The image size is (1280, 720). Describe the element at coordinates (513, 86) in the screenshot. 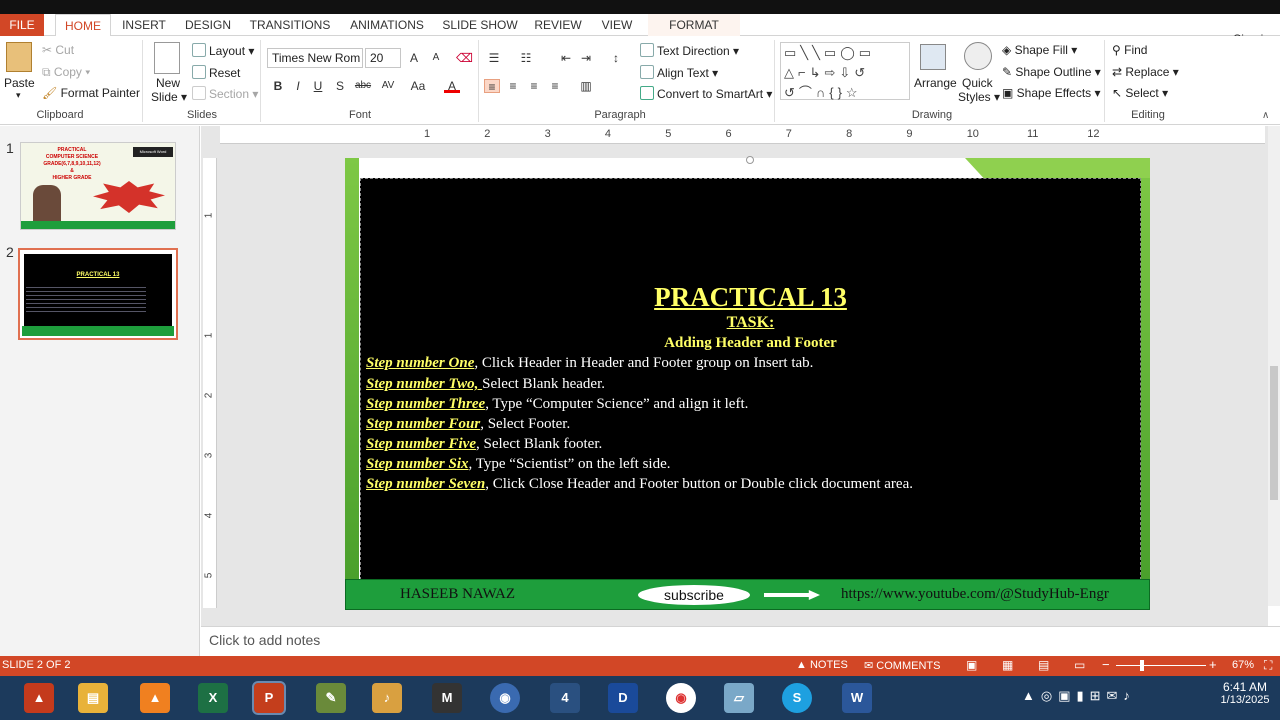

I see `align-center-icon: ≡` at that location.